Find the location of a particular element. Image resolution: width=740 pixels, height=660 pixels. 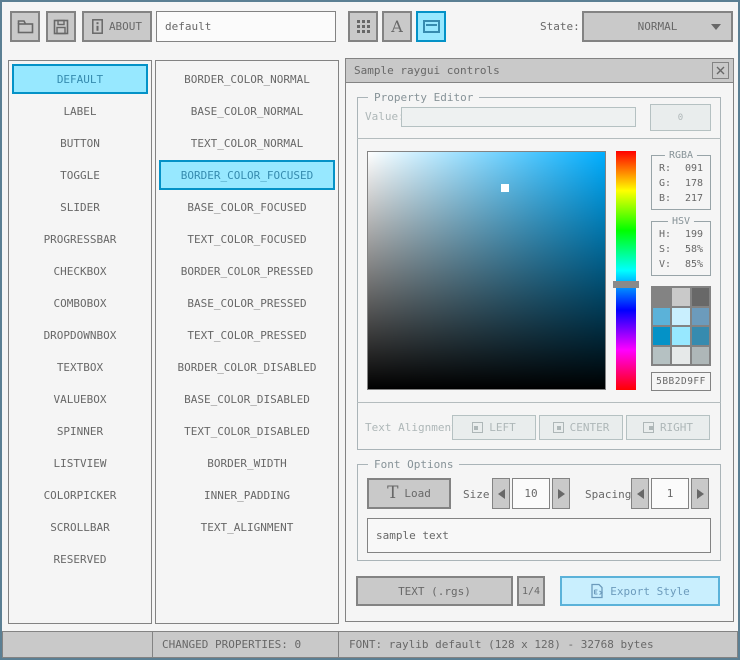

list-item-border-color-focused: BORDER_COLOR_FOCUSED is located at coordinates (247, 175).